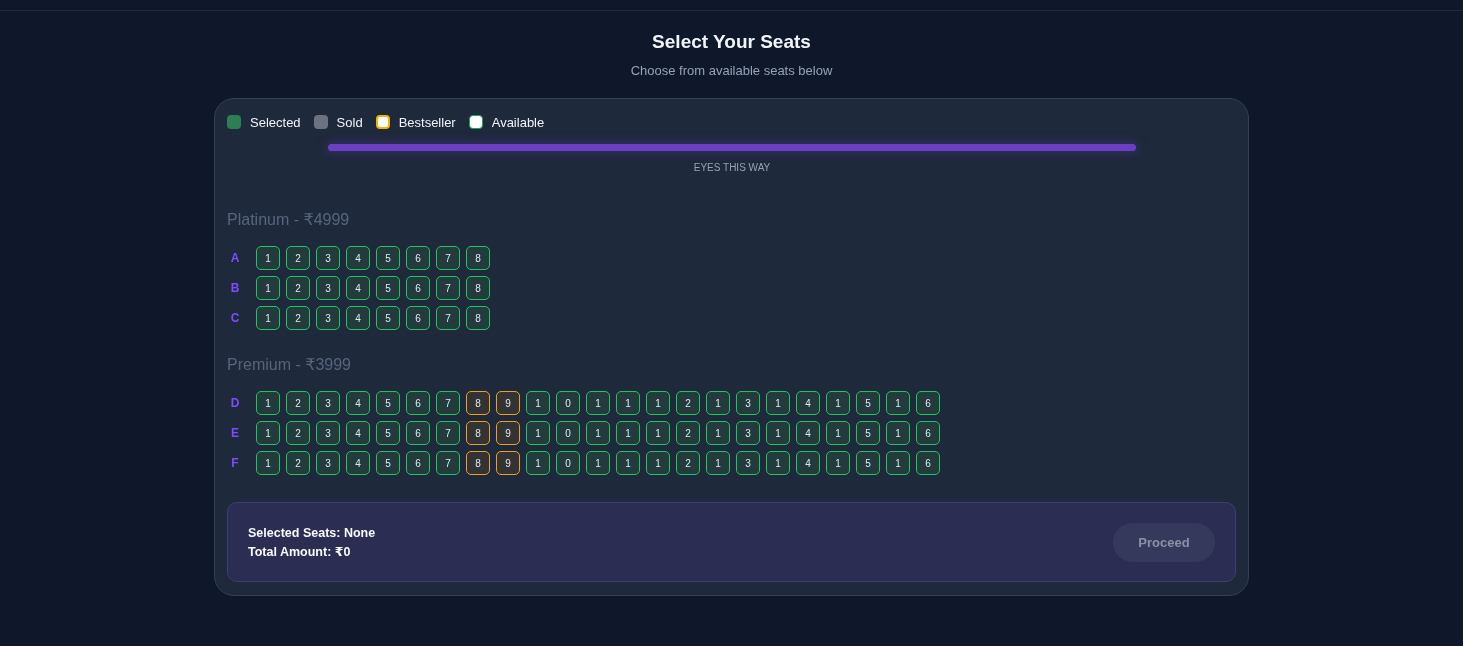 Image resolution: width=1463 pixels, height=646 pixels. Describe the element at coordinates (235, 463) in the screenshot. I see `row-label: F` at that location.